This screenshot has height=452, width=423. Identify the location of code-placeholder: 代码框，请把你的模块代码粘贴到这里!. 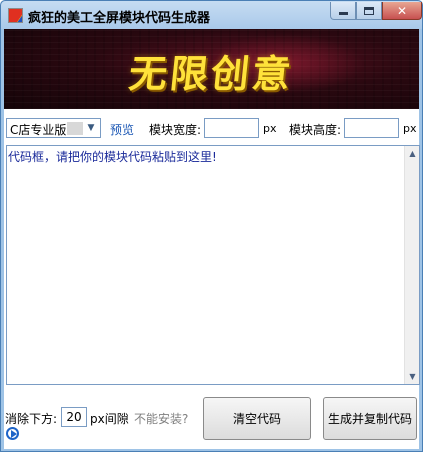
(112, 157).